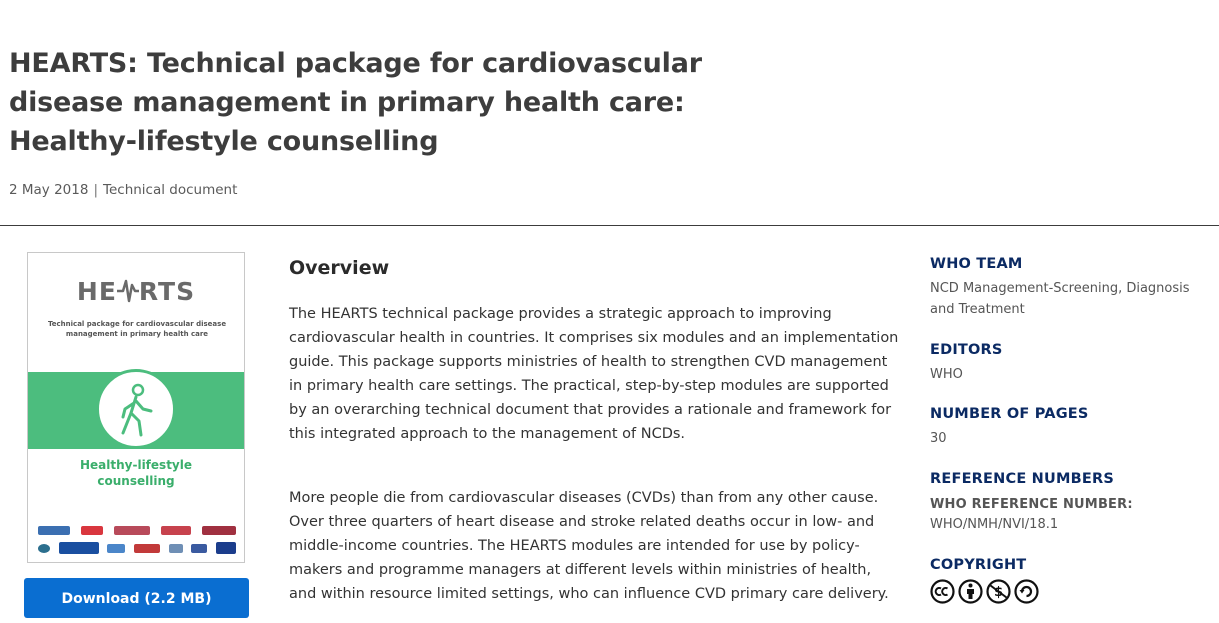 The height and width of the screenshot is (623, 1219). I want to click on sa-icon, so click(1026, 591).